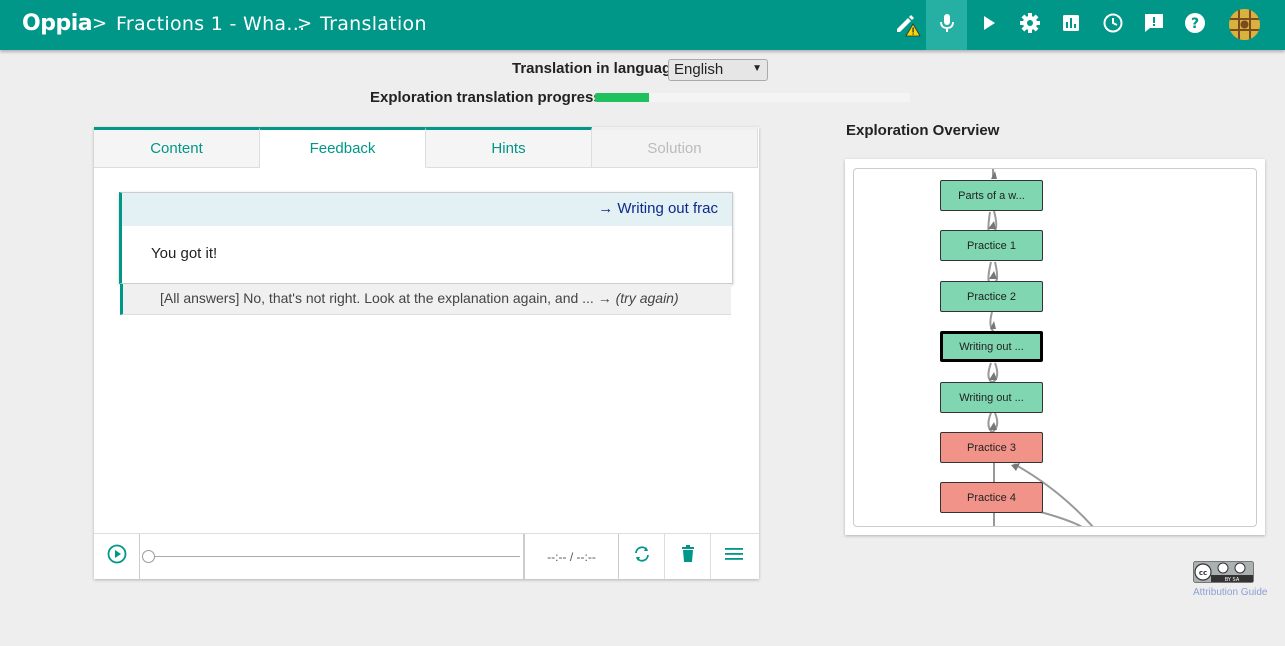  I want to click on translation-language-select: English ▼, so click(718, 70).